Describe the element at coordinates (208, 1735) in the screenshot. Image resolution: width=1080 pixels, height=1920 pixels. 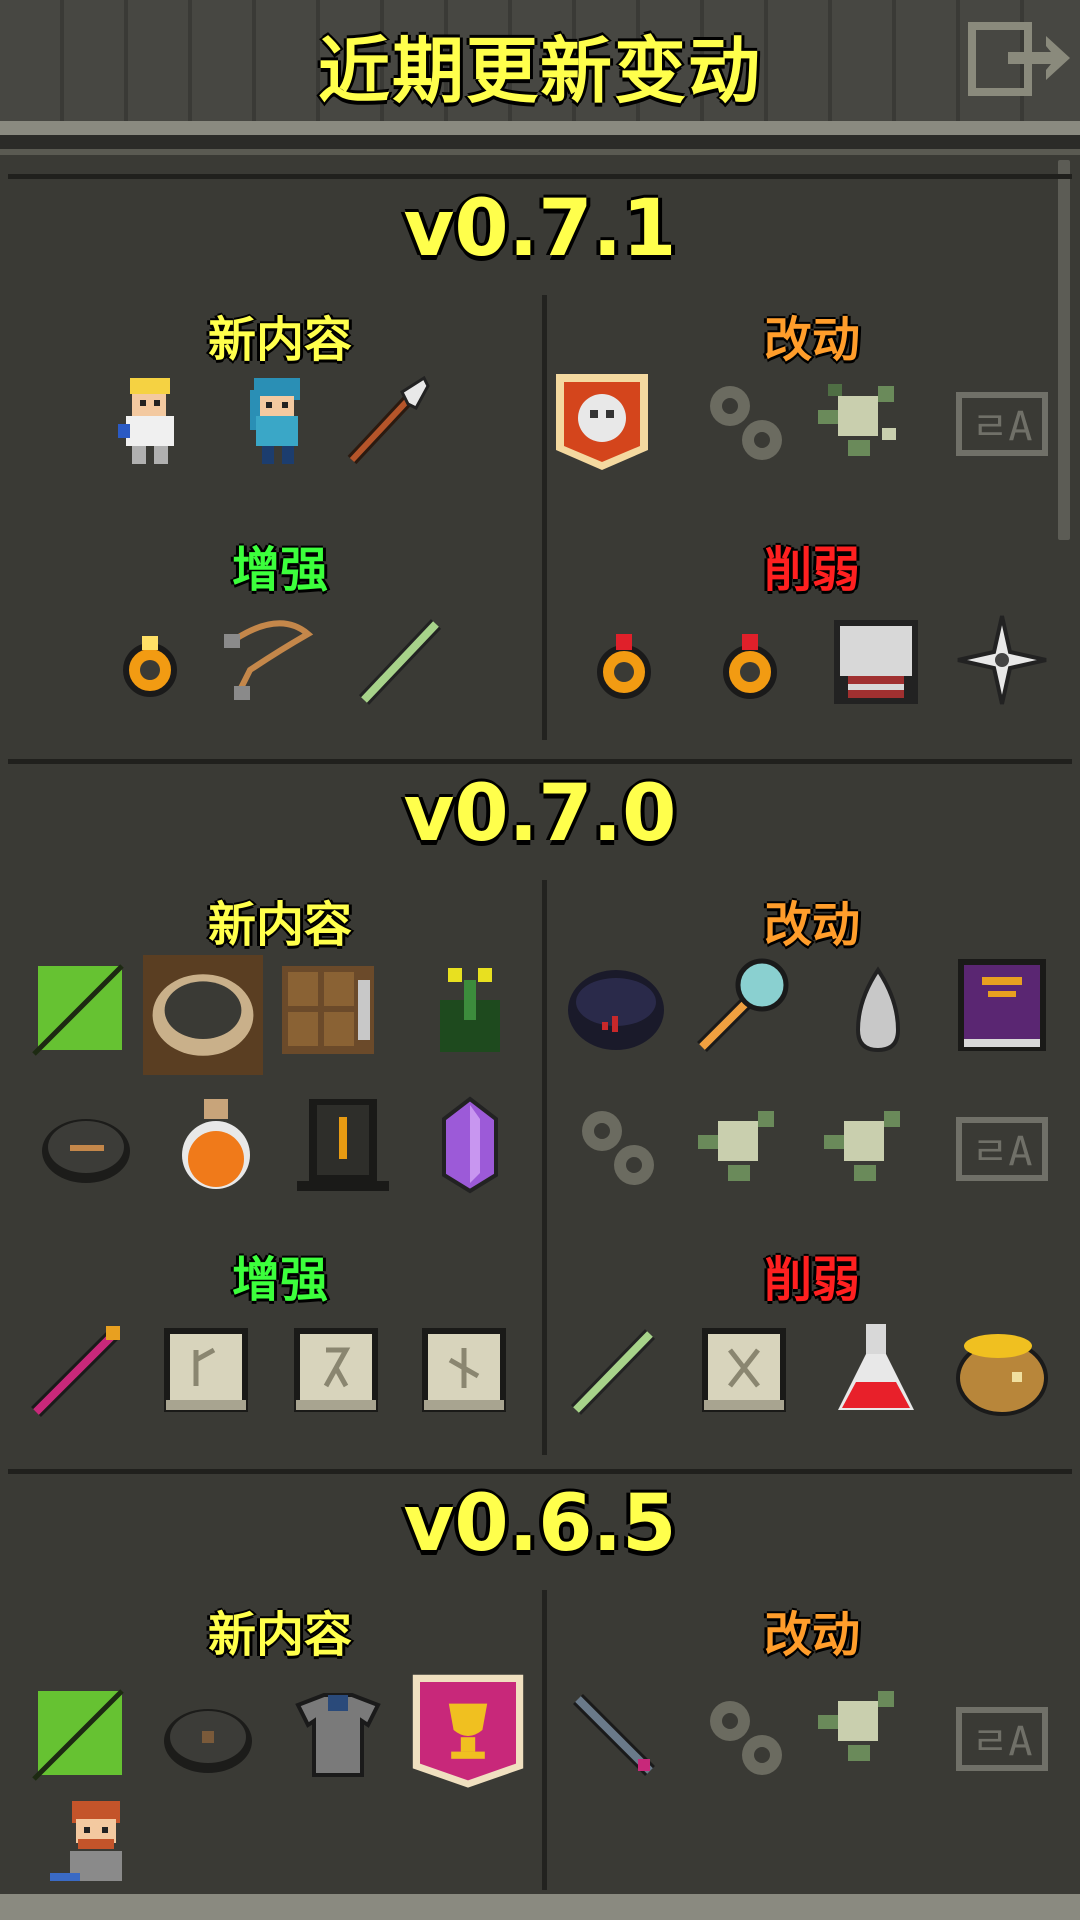
I see `stone-icon` at that location.